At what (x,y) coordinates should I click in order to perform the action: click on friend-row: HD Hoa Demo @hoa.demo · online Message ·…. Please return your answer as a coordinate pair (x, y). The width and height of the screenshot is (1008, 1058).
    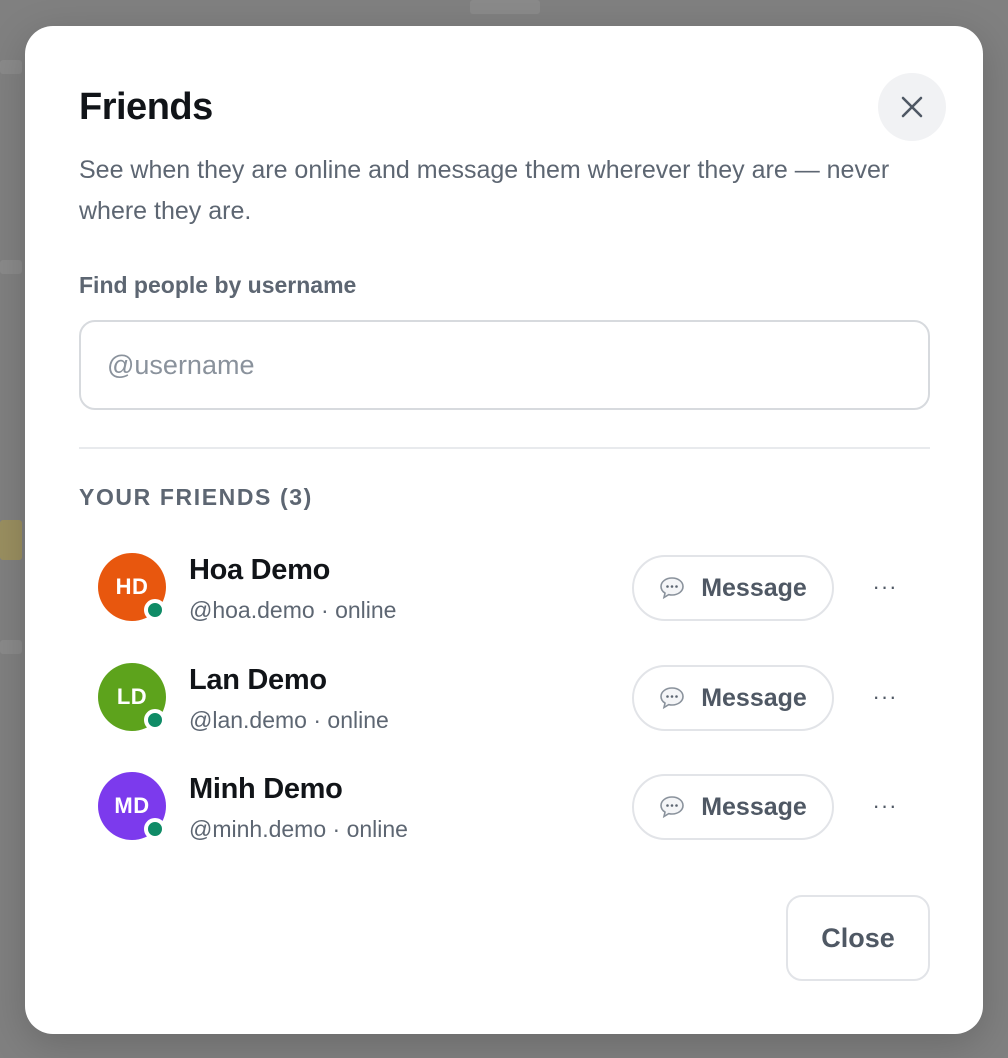
    Looking at the image, I should click on (504, 598).